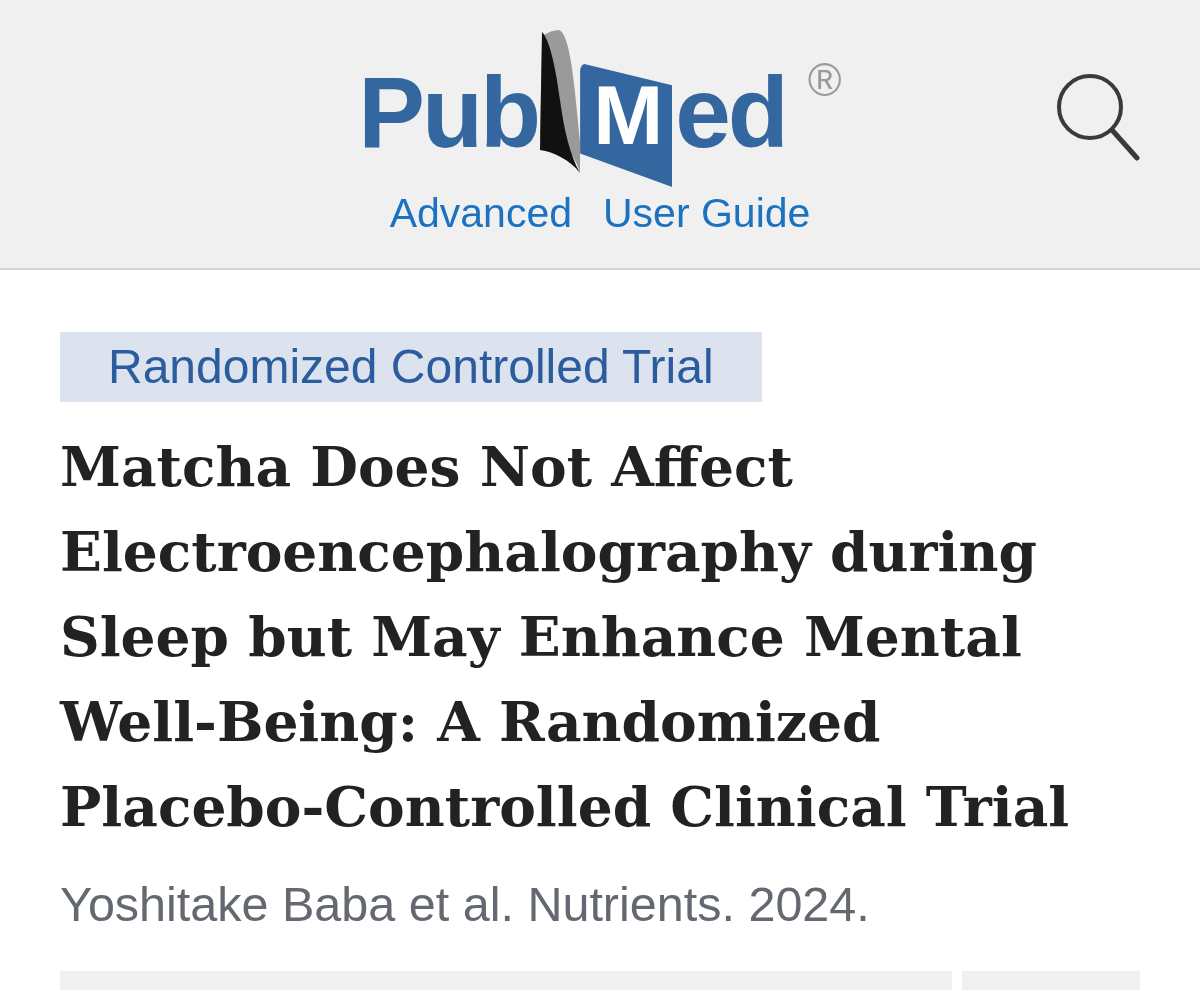  I want to click on search-button, so click(1098, 117).